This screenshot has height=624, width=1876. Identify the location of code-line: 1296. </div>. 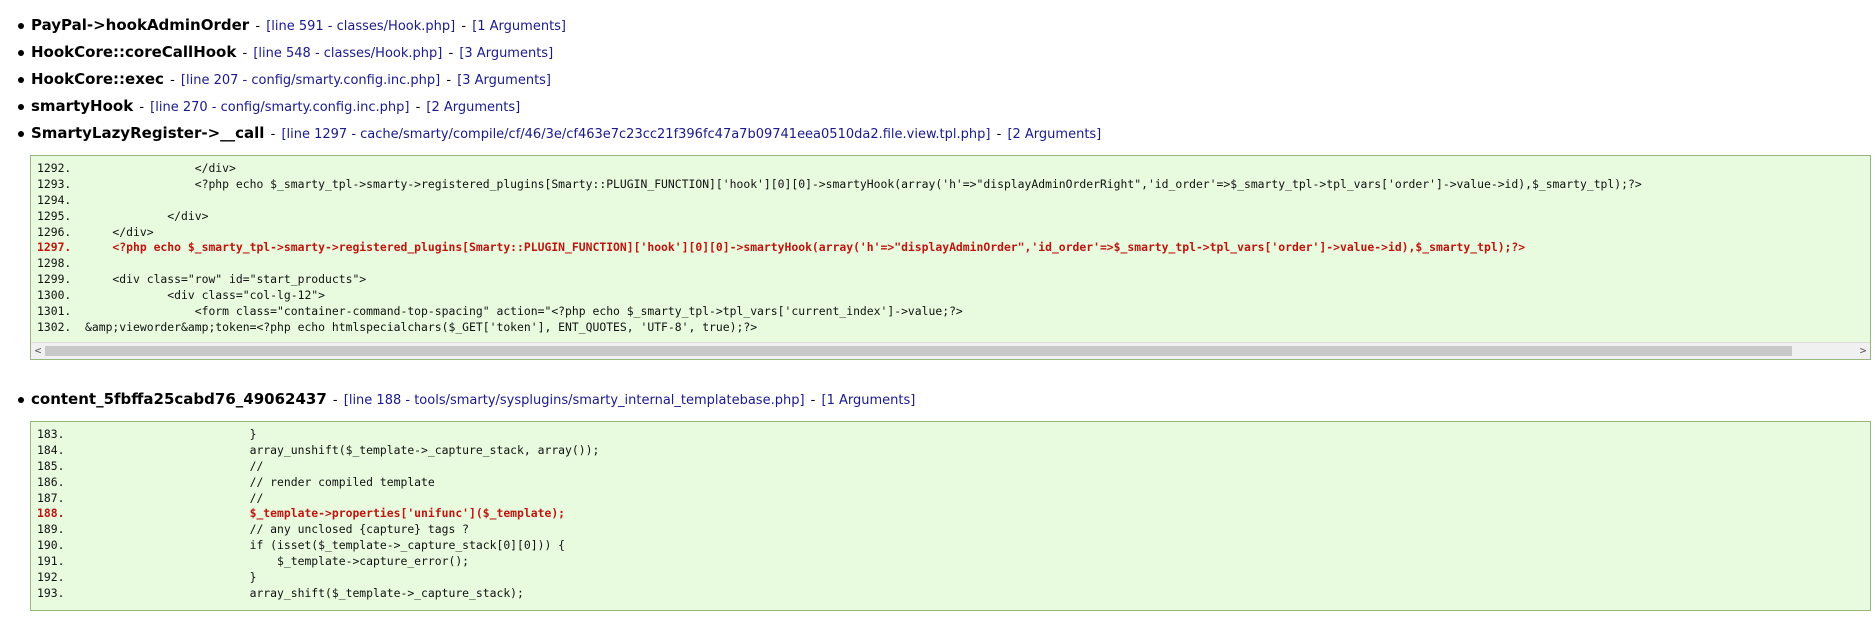
(950, 233).